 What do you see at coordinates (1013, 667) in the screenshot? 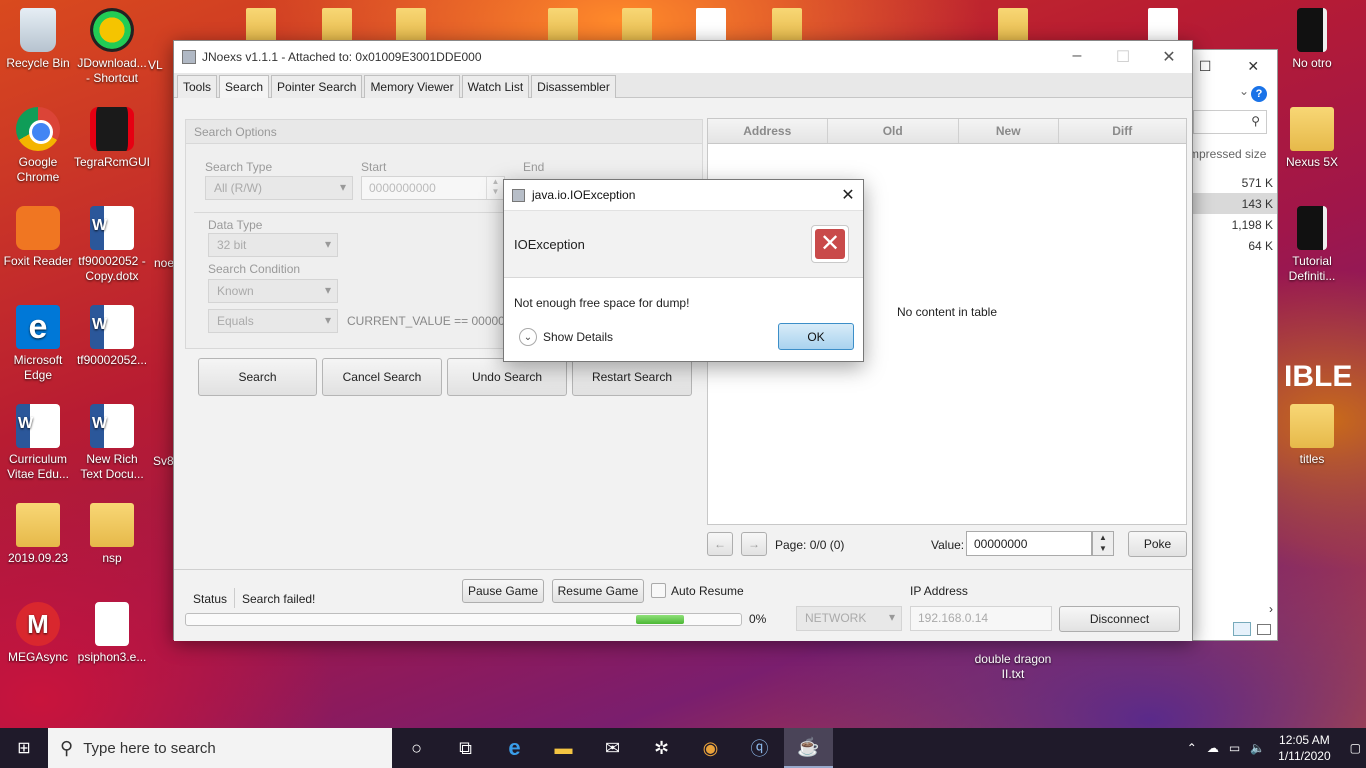
I see `desktop-icon-double-dragon: double dragon II.txt` at bounding box center [1013, 667].